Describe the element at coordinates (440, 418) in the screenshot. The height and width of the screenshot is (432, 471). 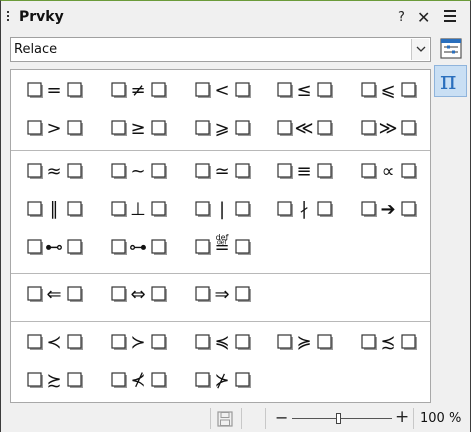
I see `zoom-level: 100 %` at that location.